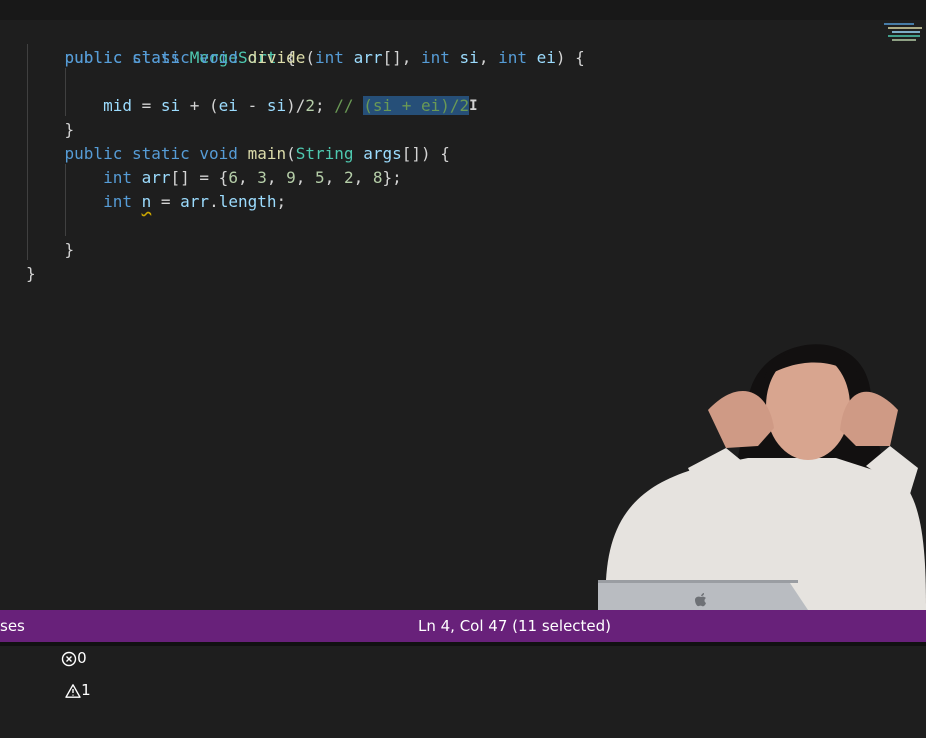  I want to click on property: length, so click(247, 201).